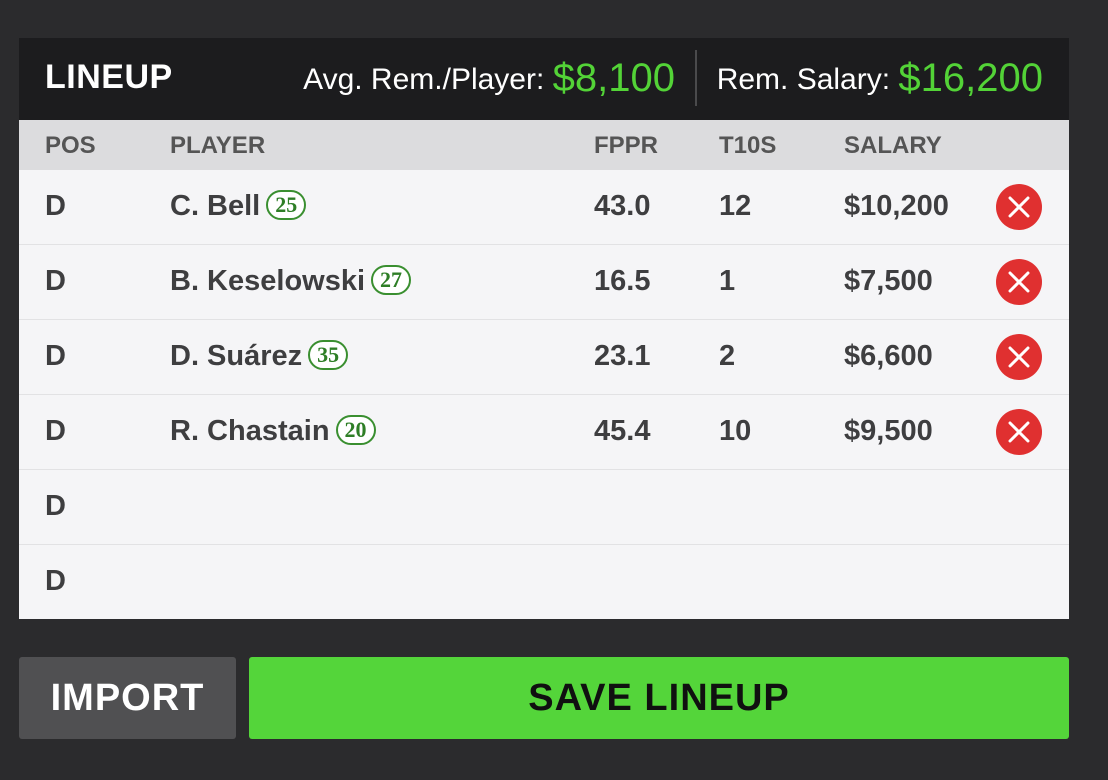 The image size is (1108, 780). What do you see at coordinates (748, 145) in the screenshot?
I see `column-t10s: T10S` at bounding box center [748, 145].